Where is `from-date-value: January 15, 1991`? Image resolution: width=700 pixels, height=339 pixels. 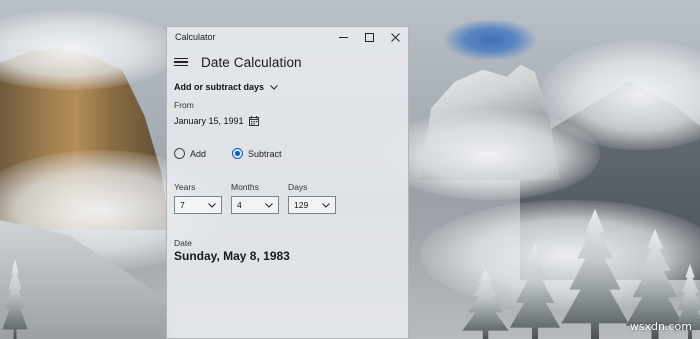
from-date-value: January 15, 1991 is located at coordinates (209, 121).